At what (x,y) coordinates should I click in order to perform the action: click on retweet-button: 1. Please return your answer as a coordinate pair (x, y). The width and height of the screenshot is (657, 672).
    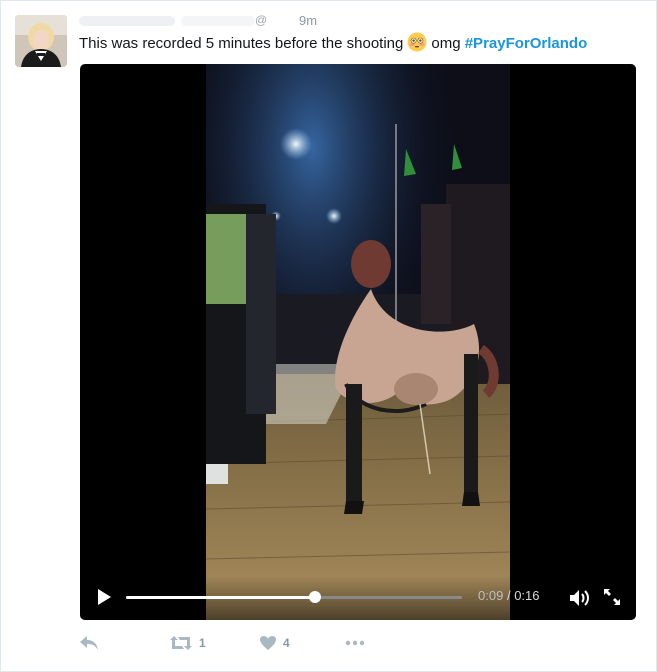
    Looking at the image, I should click on (187, 643).